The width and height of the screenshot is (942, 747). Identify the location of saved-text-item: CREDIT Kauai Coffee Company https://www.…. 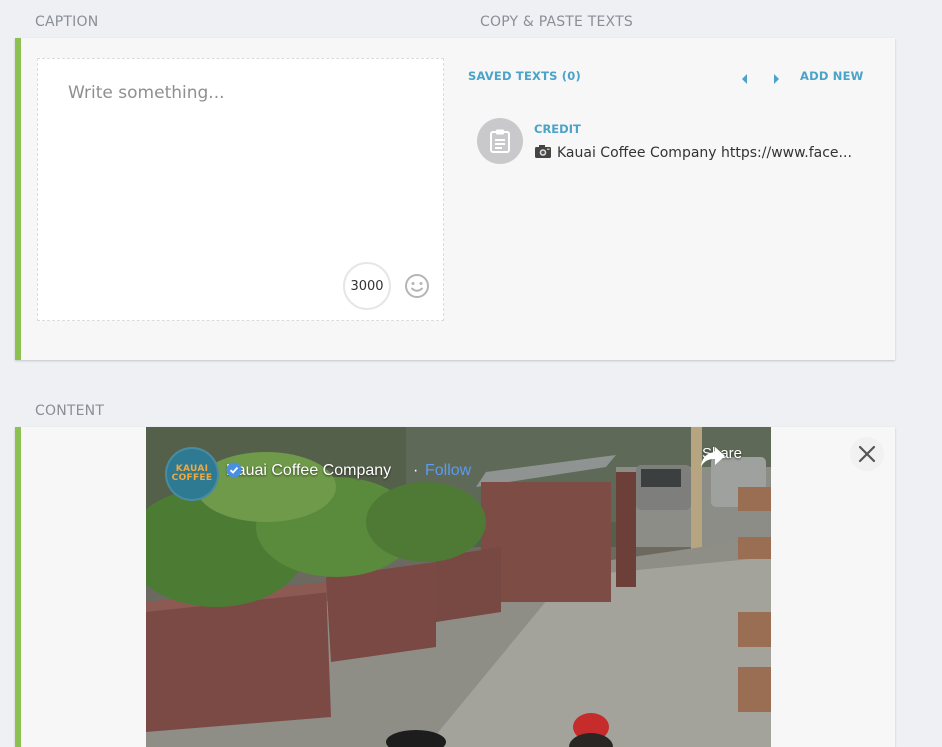
(677, 142).